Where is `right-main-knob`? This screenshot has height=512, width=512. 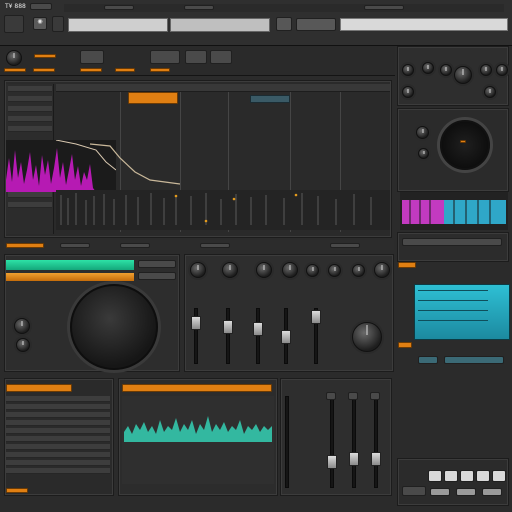
right-main-knob is located at coordinates (463, 75).